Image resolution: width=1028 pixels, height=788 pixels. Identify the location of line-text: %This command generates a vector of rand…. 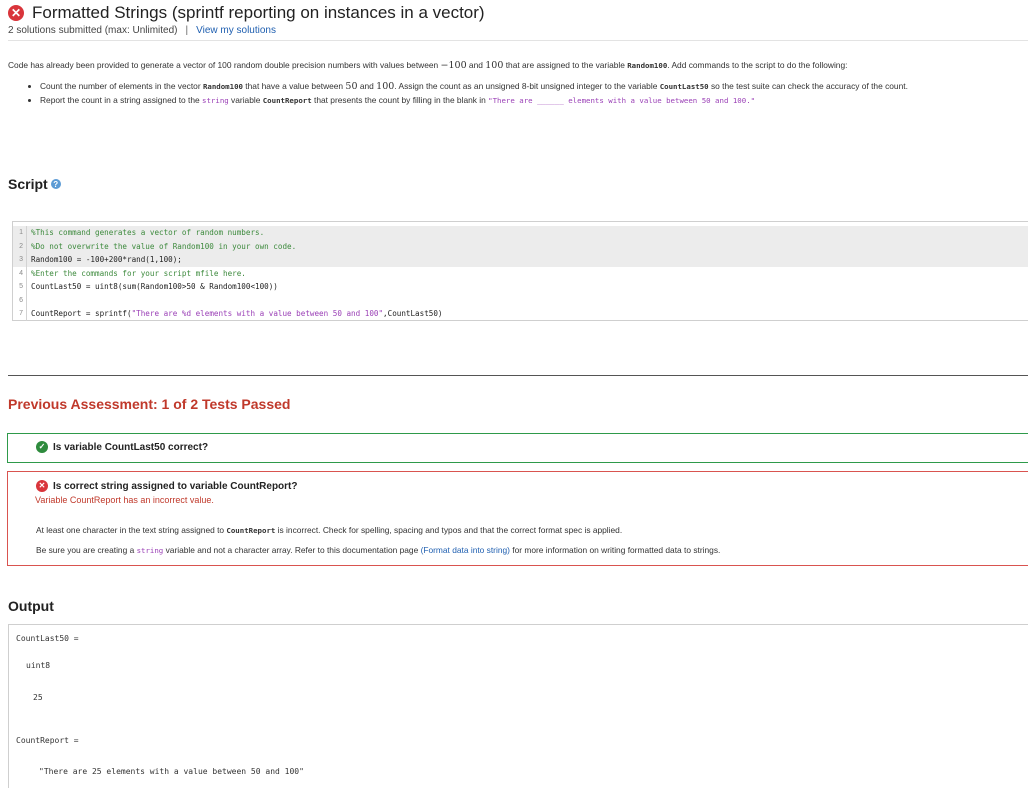
(148, 233).